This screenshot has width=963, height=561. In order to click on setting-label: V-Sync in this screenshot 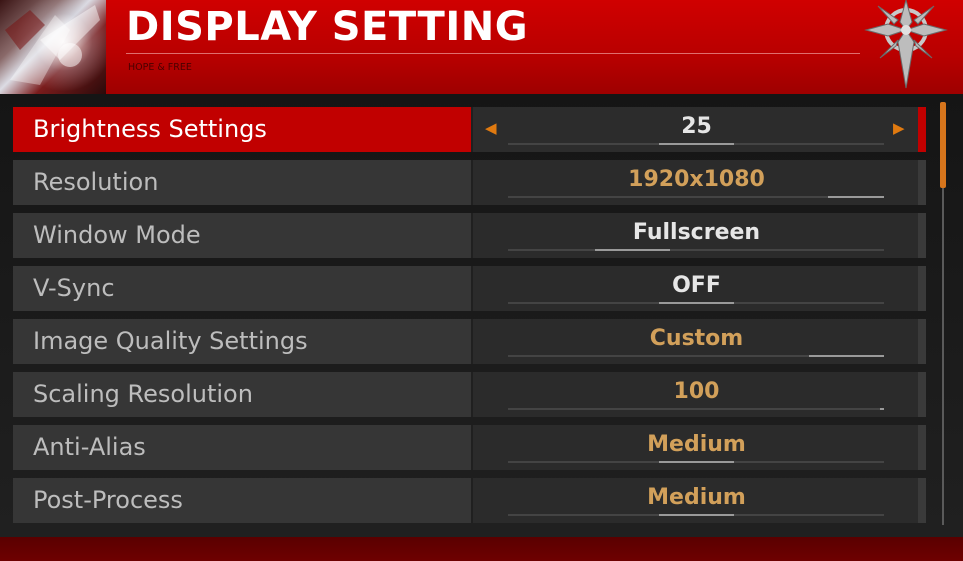, I will do `click(74, 288)`.